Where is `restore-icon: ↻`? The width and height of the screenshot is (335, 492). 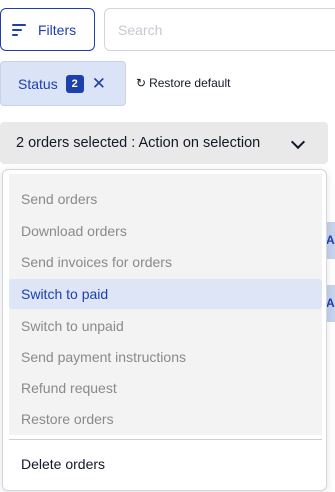 restore-icon: ↻ is located at coordinates (141, 83).